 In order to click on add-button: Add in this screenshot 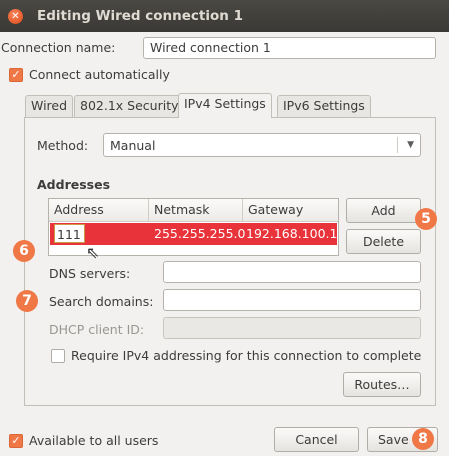, I will do `click(383, 210)`.